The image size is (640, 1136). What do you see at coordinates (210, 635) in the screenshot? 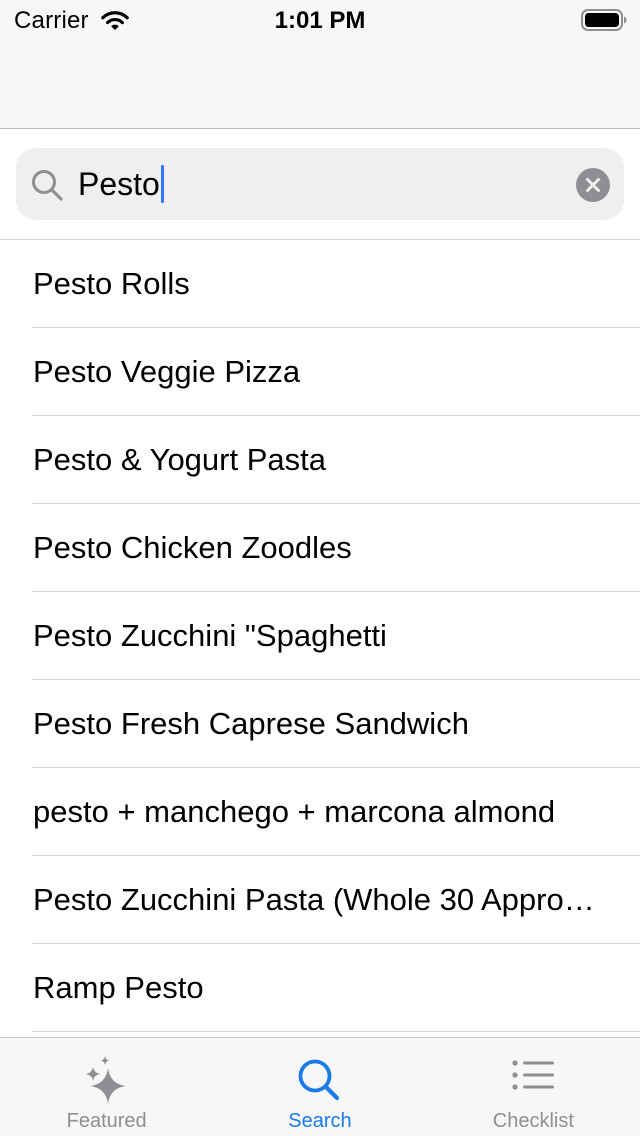
I see `list-item-label: Pesto Zucchini "Spaghetti` at bounding box center [210, 635].